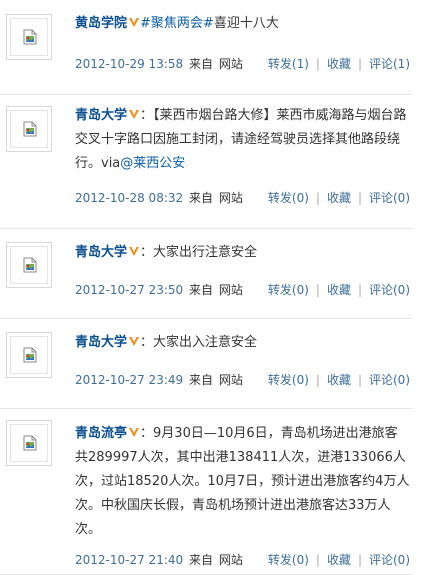  What do you see at coordinates (129, 290) in the screenshot?
I see `post-time: 2012-10-27 23:50` at bounding box center [129, 290].